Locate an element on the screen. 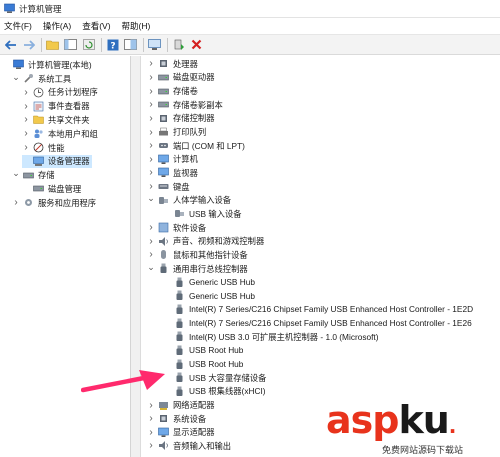  console-tree-item: ⌄ 存储 is located at coordinates (33, 175).